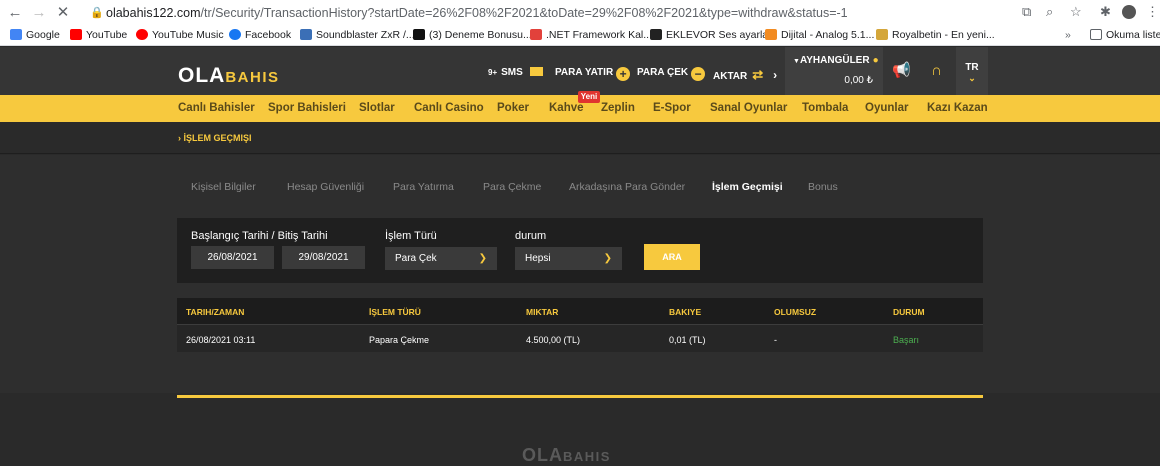 The width and height of the screenshot is (1160, 466). What do you see at coordinates (687, 340) in the screenshot?
I see `cell-balance: 0,01 (TL)` at bounding box center [687, 340].